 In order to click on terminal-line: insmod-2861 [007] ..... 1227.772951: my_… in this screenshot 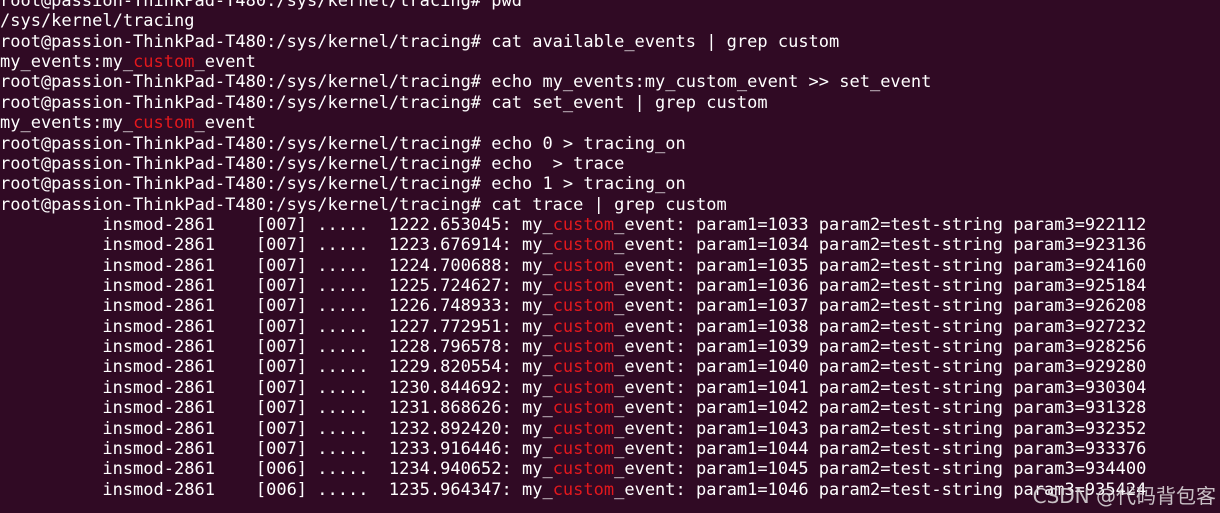, I will do `click(610, 327)`.